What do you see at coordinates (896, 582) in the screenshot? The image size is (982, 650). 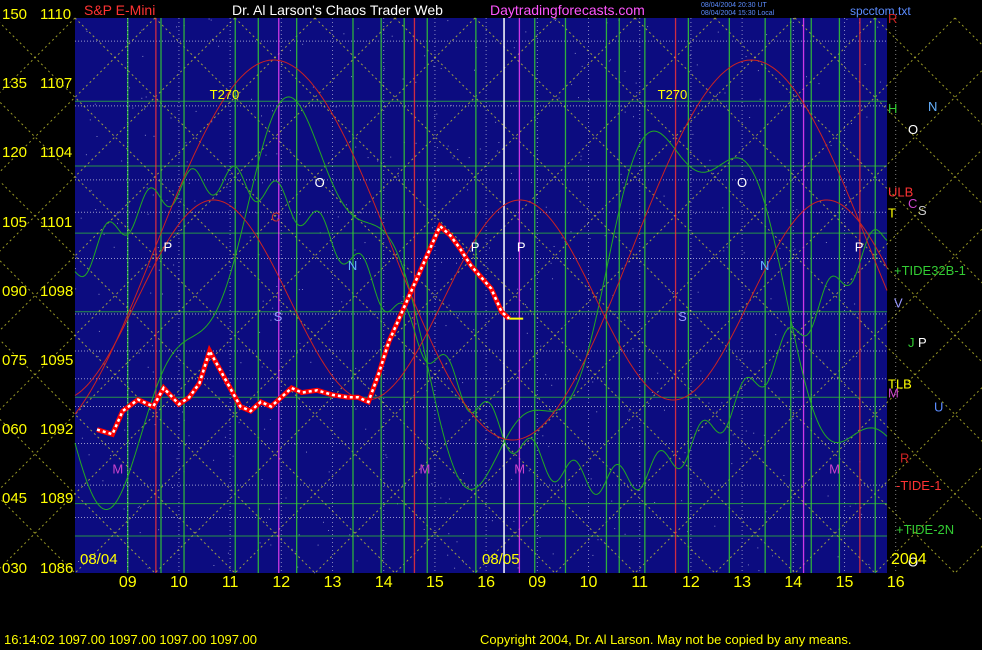 I see `x-tick-label: 16` at bounding box center [896, 582].